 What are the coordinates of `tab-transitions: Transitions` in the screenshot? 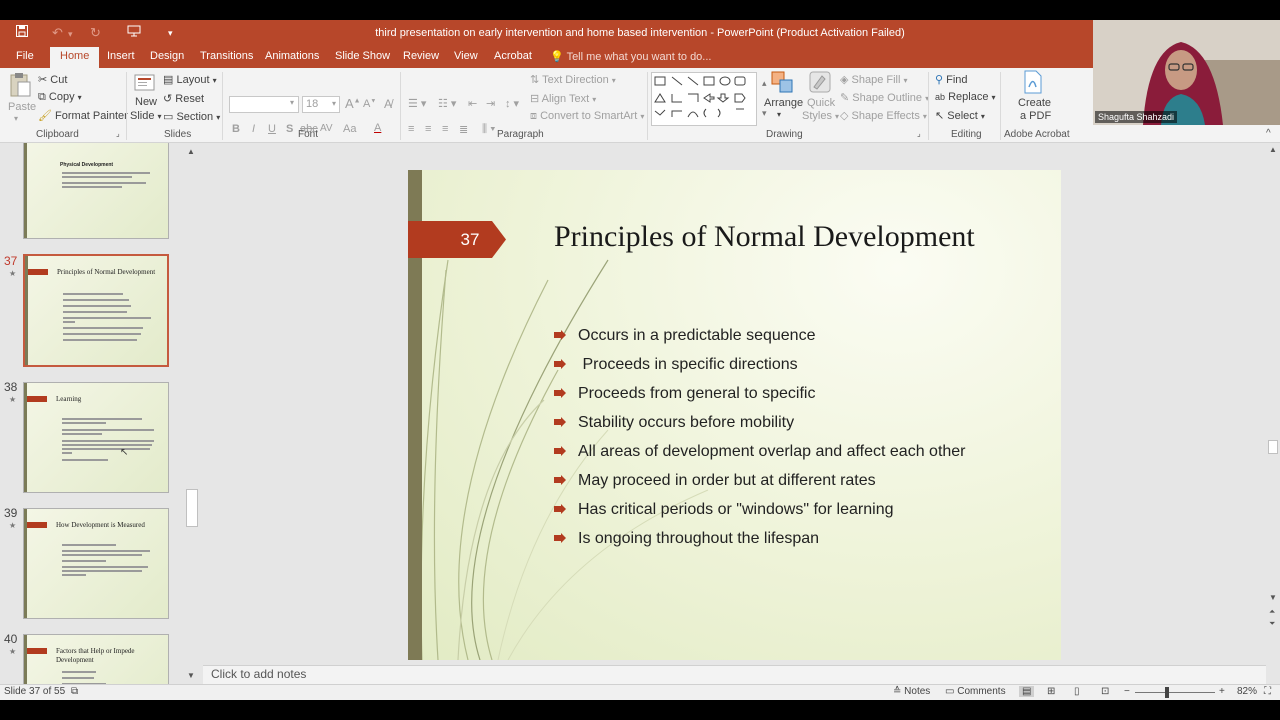 It's located at (226, 56).